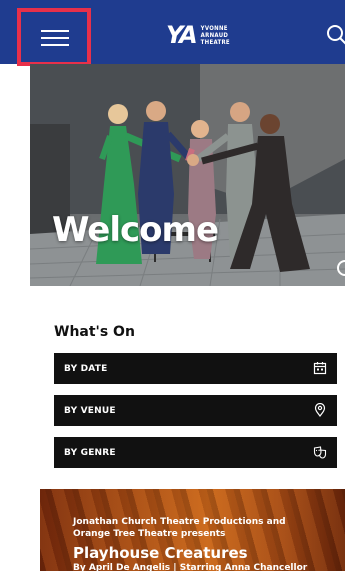 This screenshot has width=345, height=571. I want to click on logo-line-2: ARNAUD, so click(214, 35).